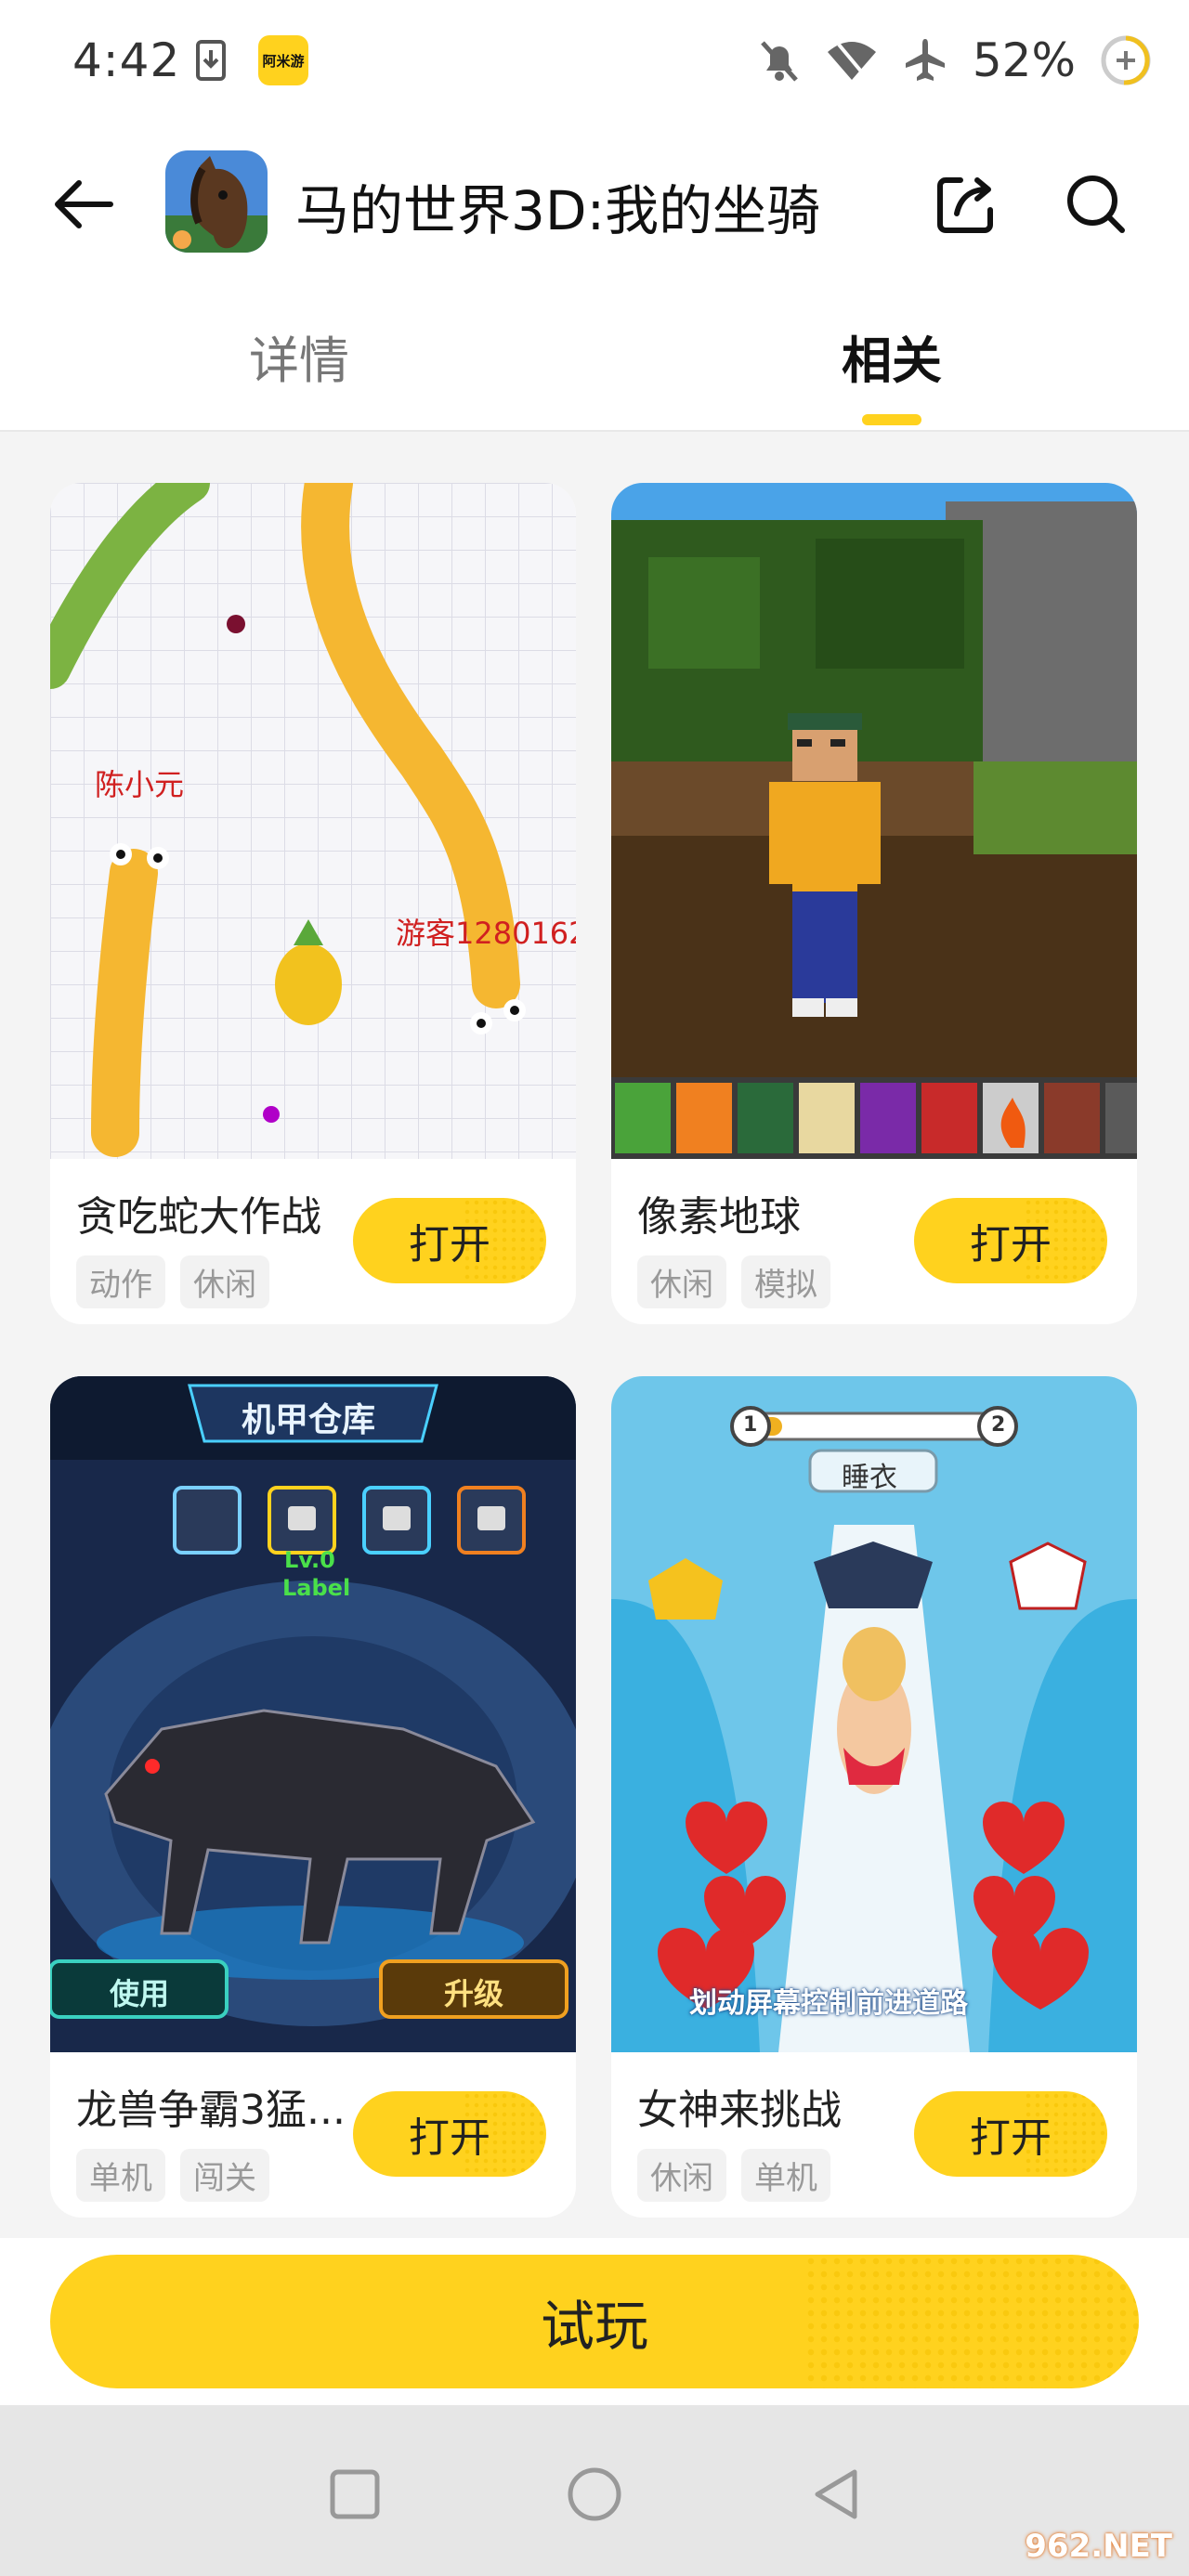 The width and height of the screenshot is (1189, 2576). I want to click on game-name: 女神来挑战, so click(740, 2110).